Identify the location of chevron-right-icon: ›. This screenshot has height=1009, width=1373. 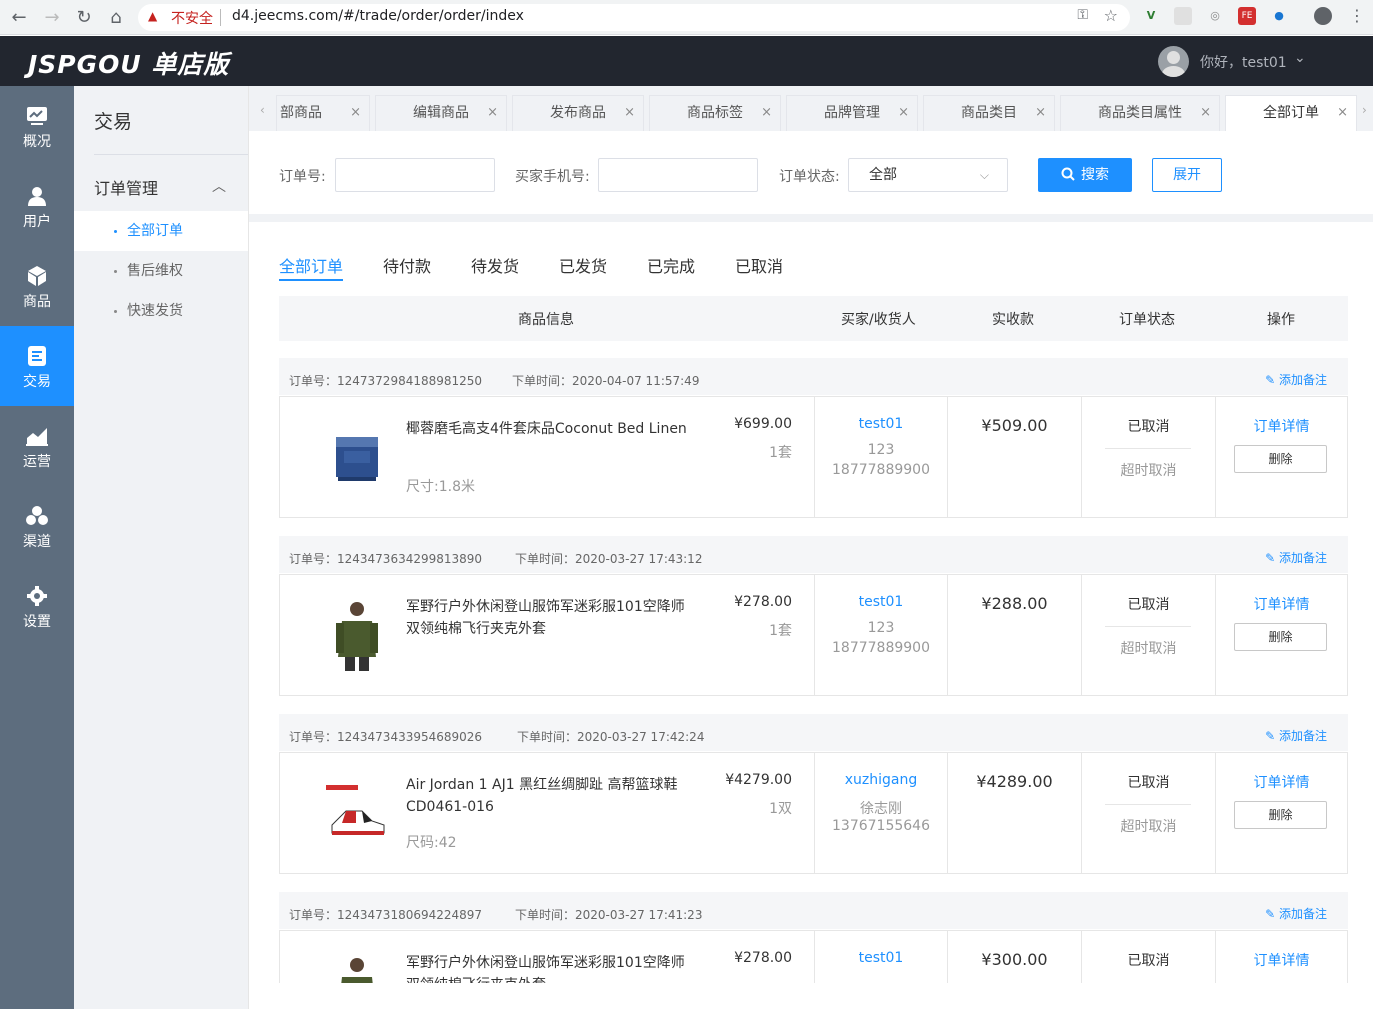
(1364, 110).